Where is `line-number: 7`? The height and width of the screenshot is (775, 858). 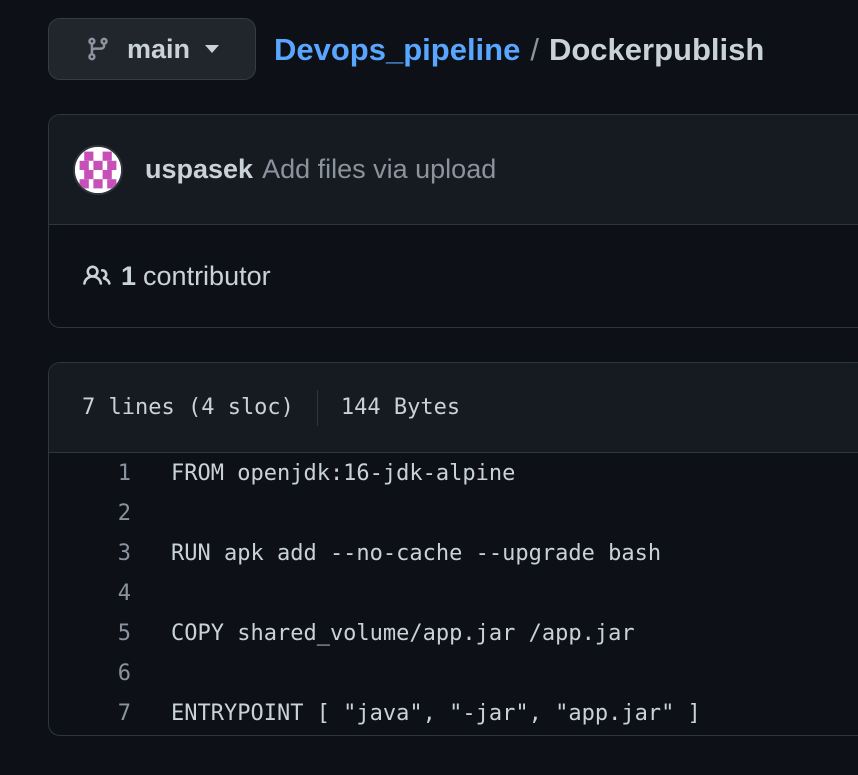 line-number: 7 is located at coordinates (90, 713).